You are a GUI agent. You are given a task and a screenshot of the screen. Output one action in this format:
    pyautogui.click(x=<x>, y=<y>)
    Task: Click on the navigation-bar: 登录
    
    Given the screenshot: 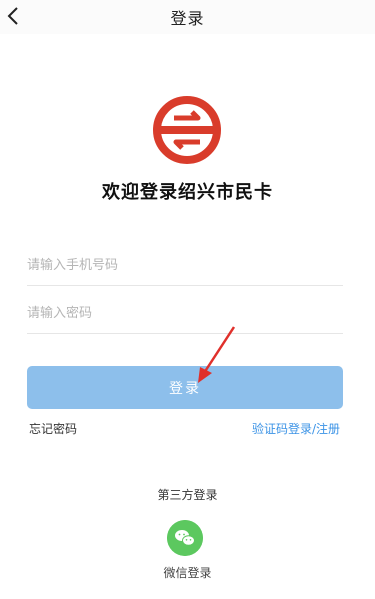 What is the action you would take?
    pyautogui.click(x=187, y=17)
    